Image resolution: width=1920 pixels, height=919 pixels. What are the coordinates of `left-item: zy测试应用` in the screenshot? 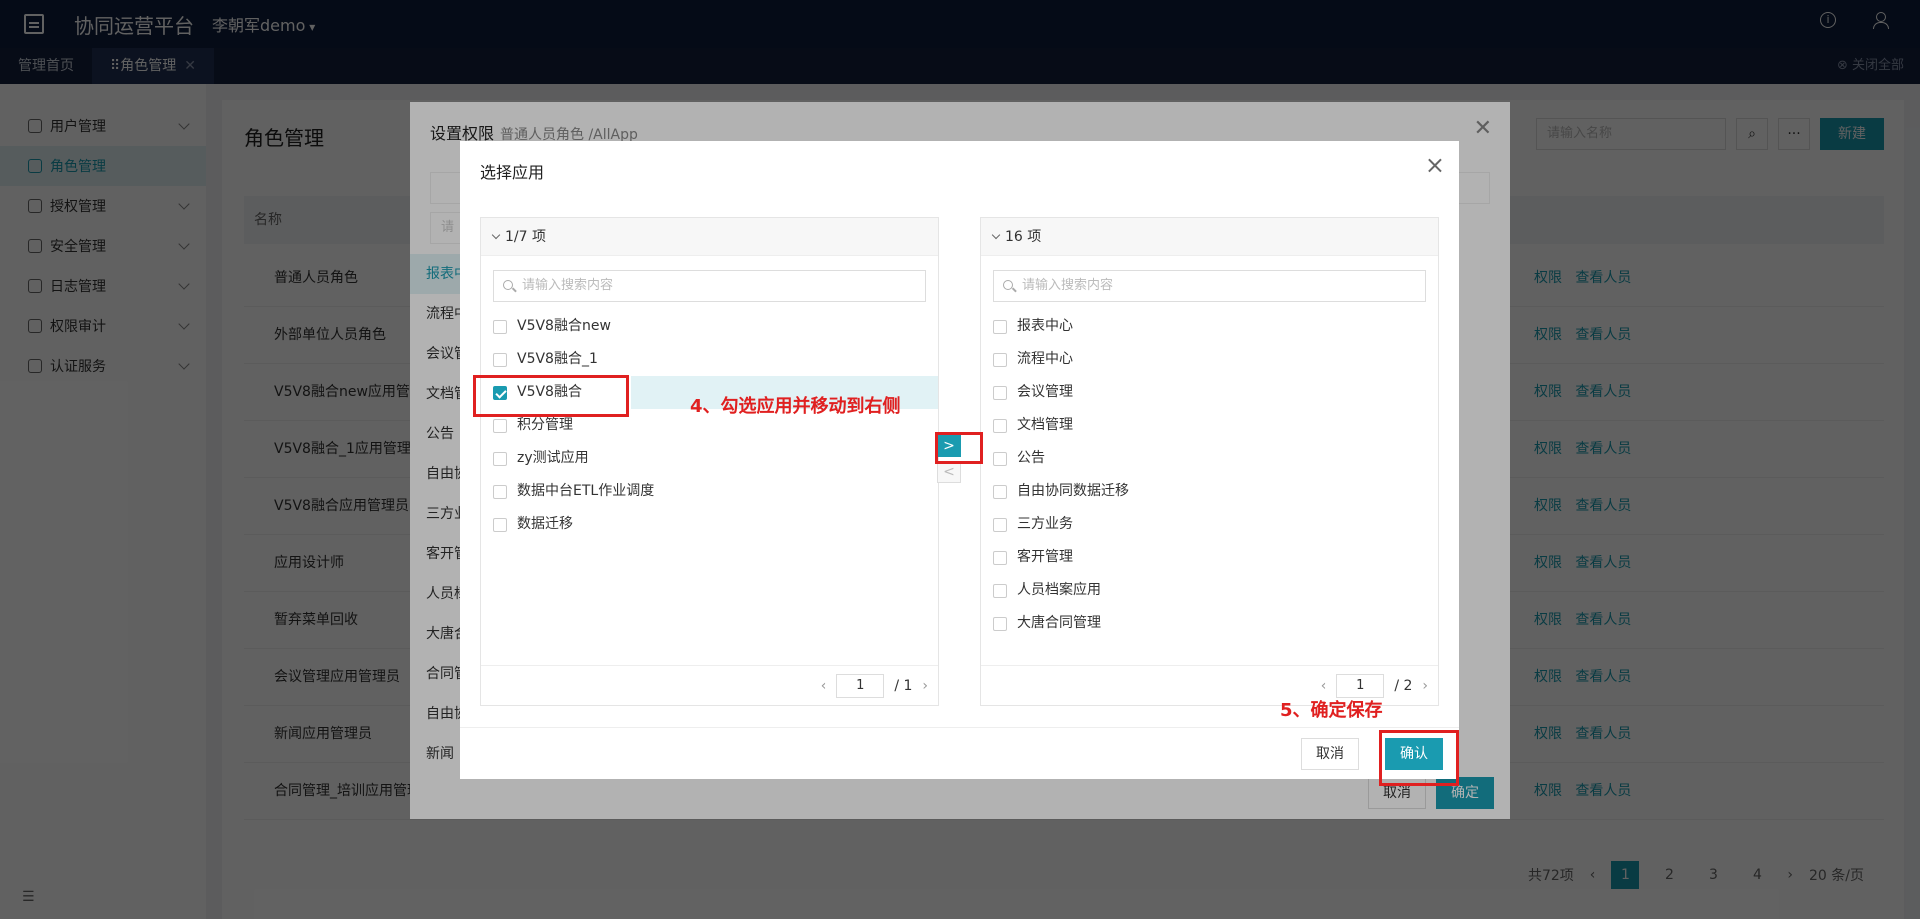 It's located at (709, 458).